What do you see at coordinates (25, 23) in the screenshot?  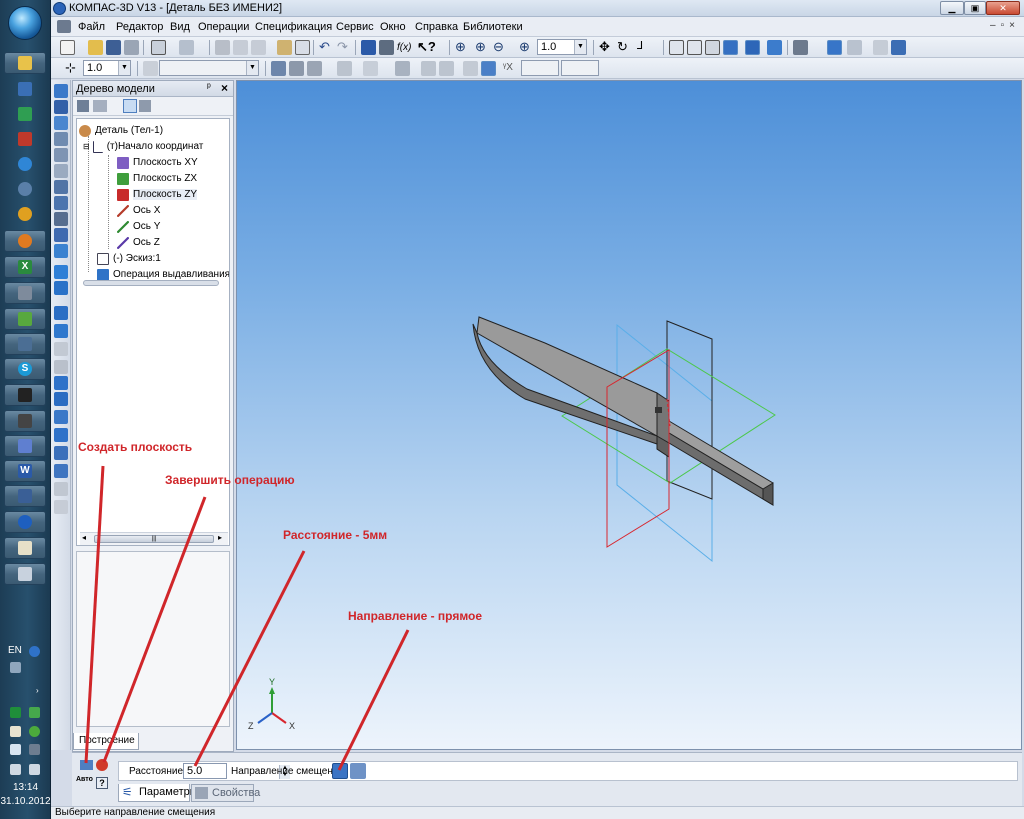 I see `start-button` at bounding box center [25, 23].